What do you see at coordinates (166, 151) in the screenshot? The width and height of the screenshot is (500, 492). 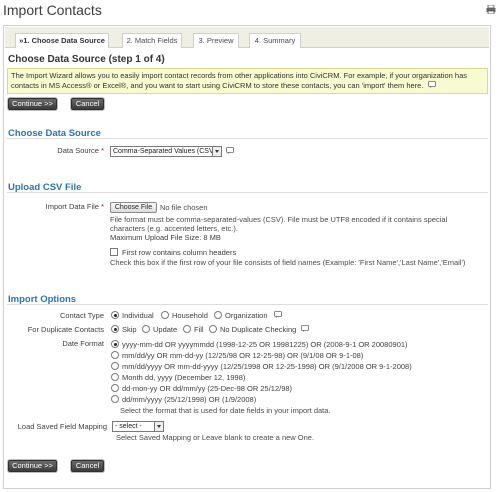 I see `data-source-select: Comma-Separated Values (CSV)` at bounding box center [166, 151].